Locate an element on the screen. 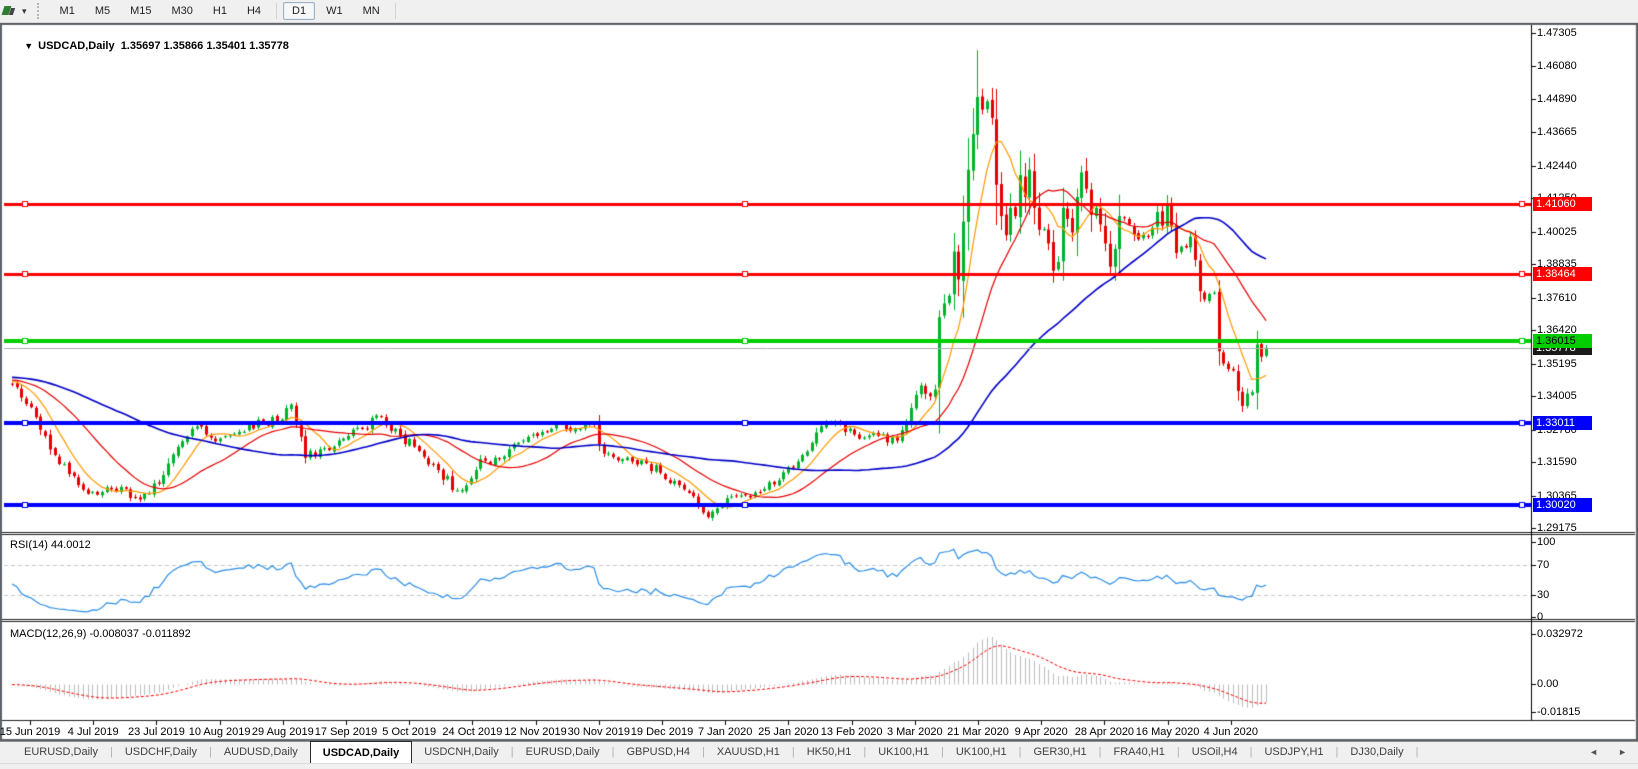  date-axis-label: 24 Oct 2019 is located at coordinates (472, 732).